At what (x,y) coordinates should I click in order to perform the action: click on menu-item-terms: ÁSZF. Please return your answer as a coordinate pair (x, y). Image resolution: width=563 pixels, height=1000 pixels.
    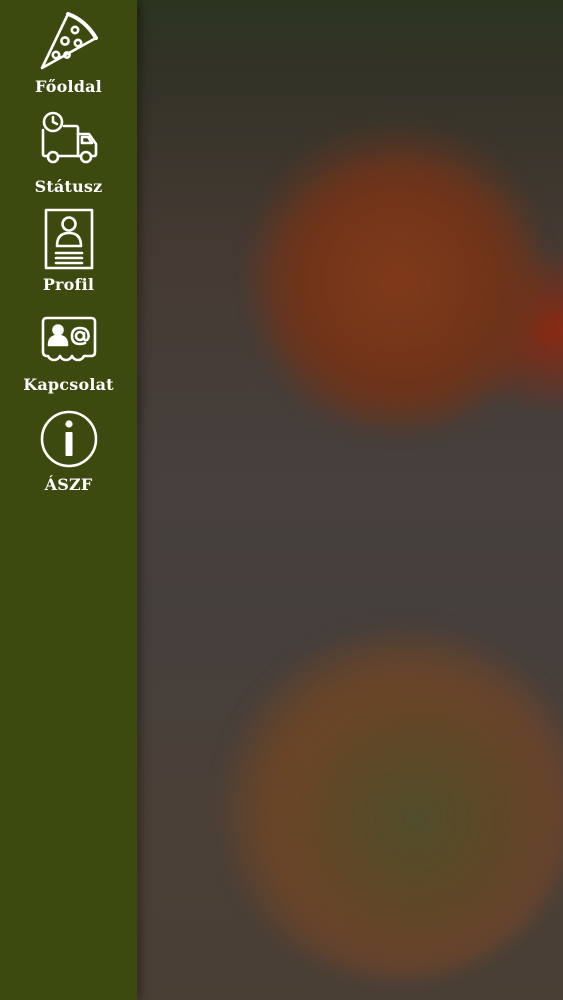
    Looking at the image, I should click on (68, 451).